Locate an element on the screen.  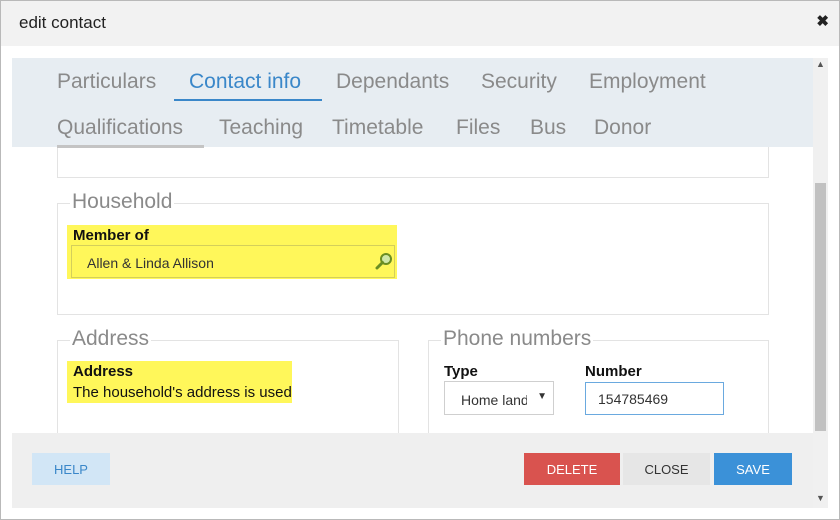
phone-number-label: Number is located at coordinates (613, 371).